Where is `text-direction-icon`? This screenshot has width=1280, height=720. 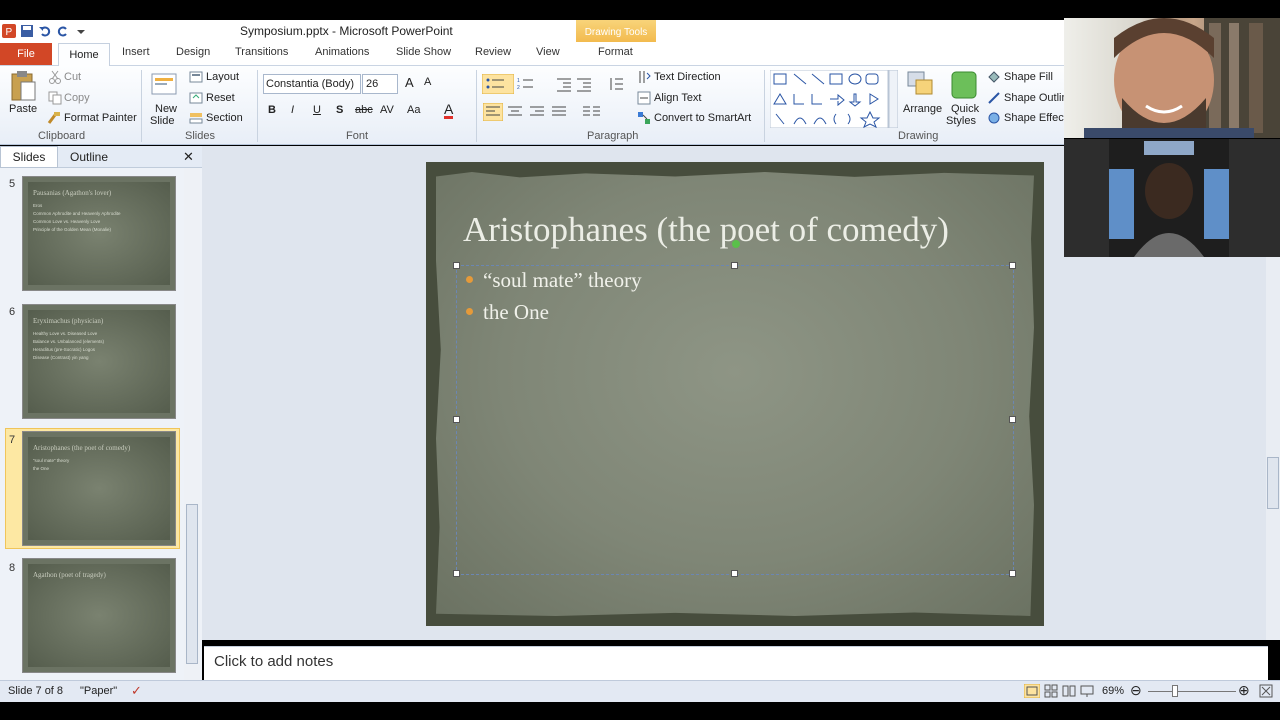 text-direction-icon is located at coordinates (644, 77).